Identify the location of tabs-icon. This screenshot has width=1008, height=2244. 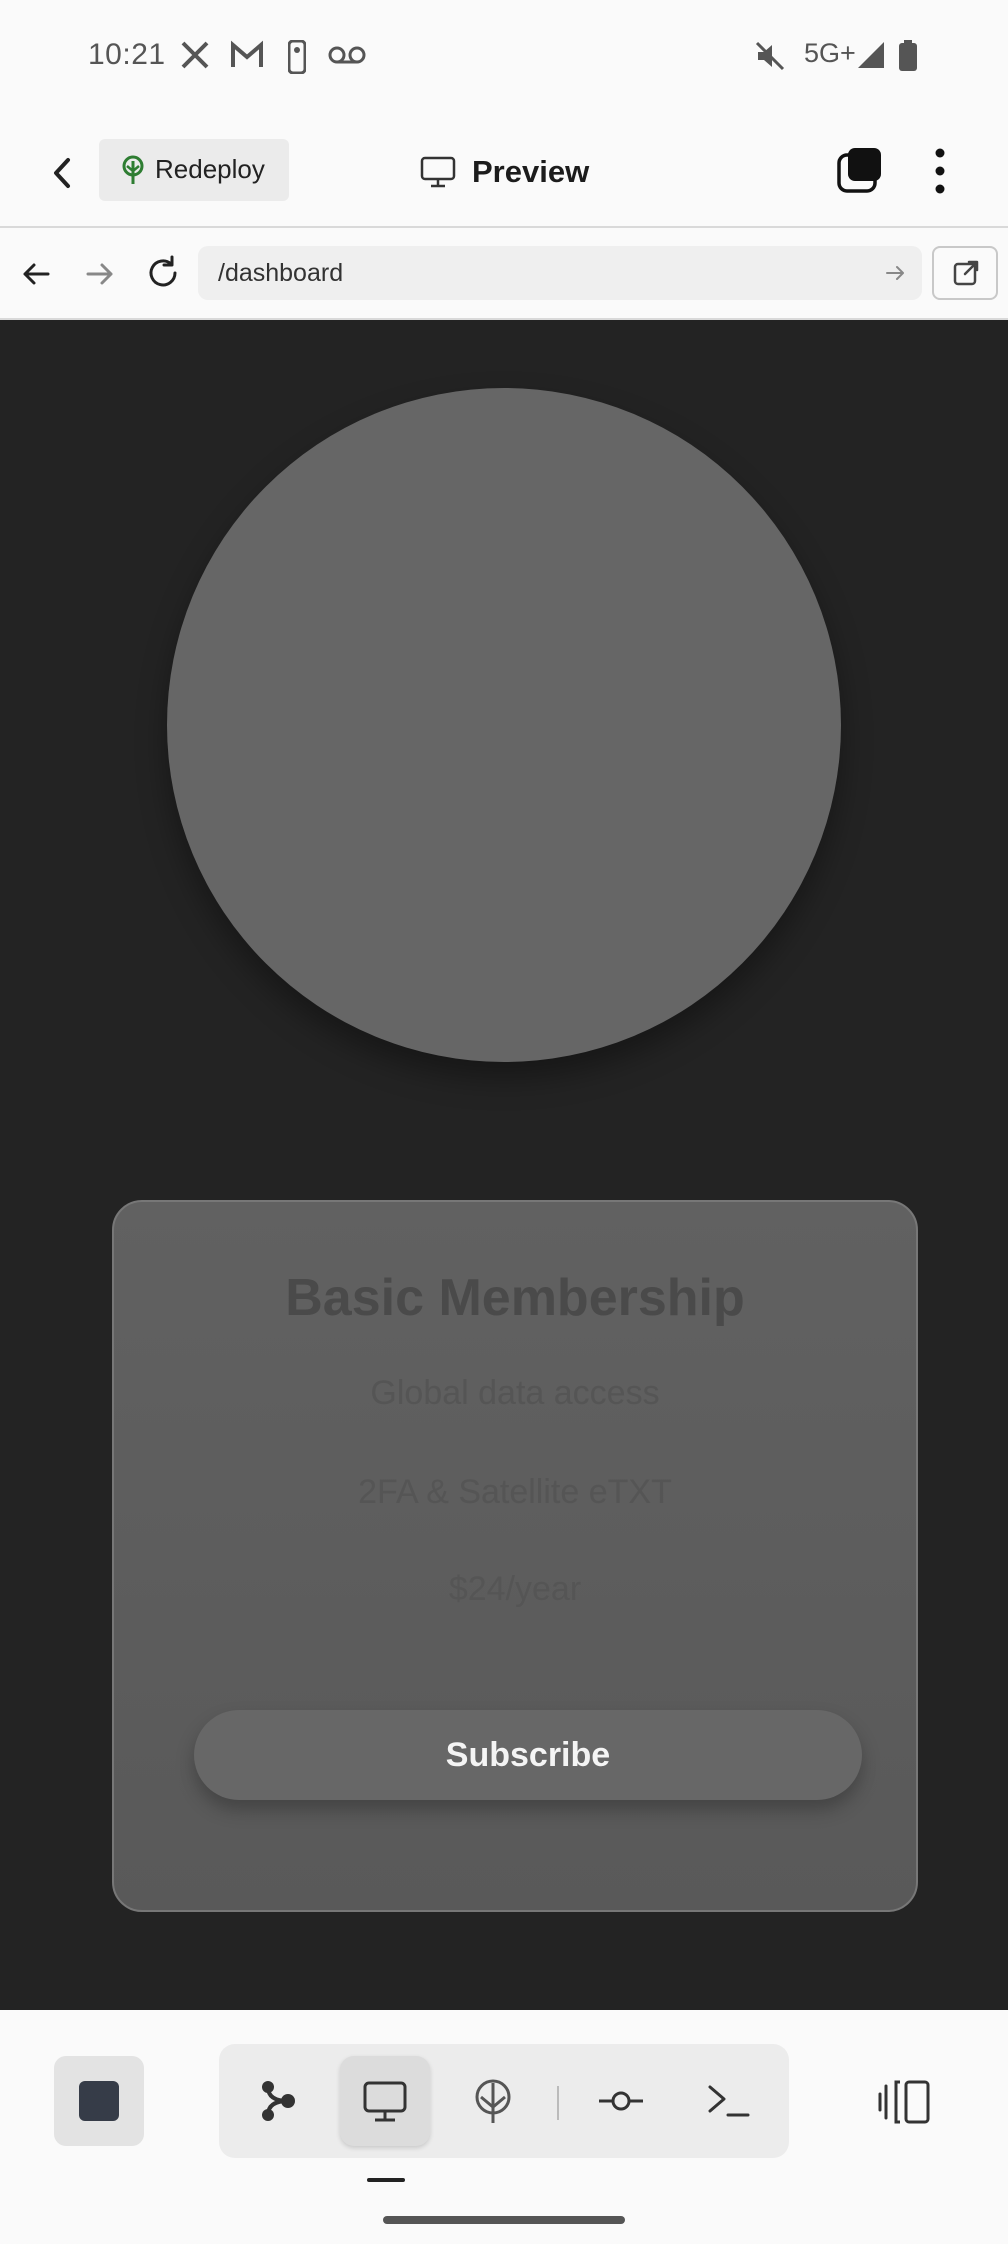
(859, 170).